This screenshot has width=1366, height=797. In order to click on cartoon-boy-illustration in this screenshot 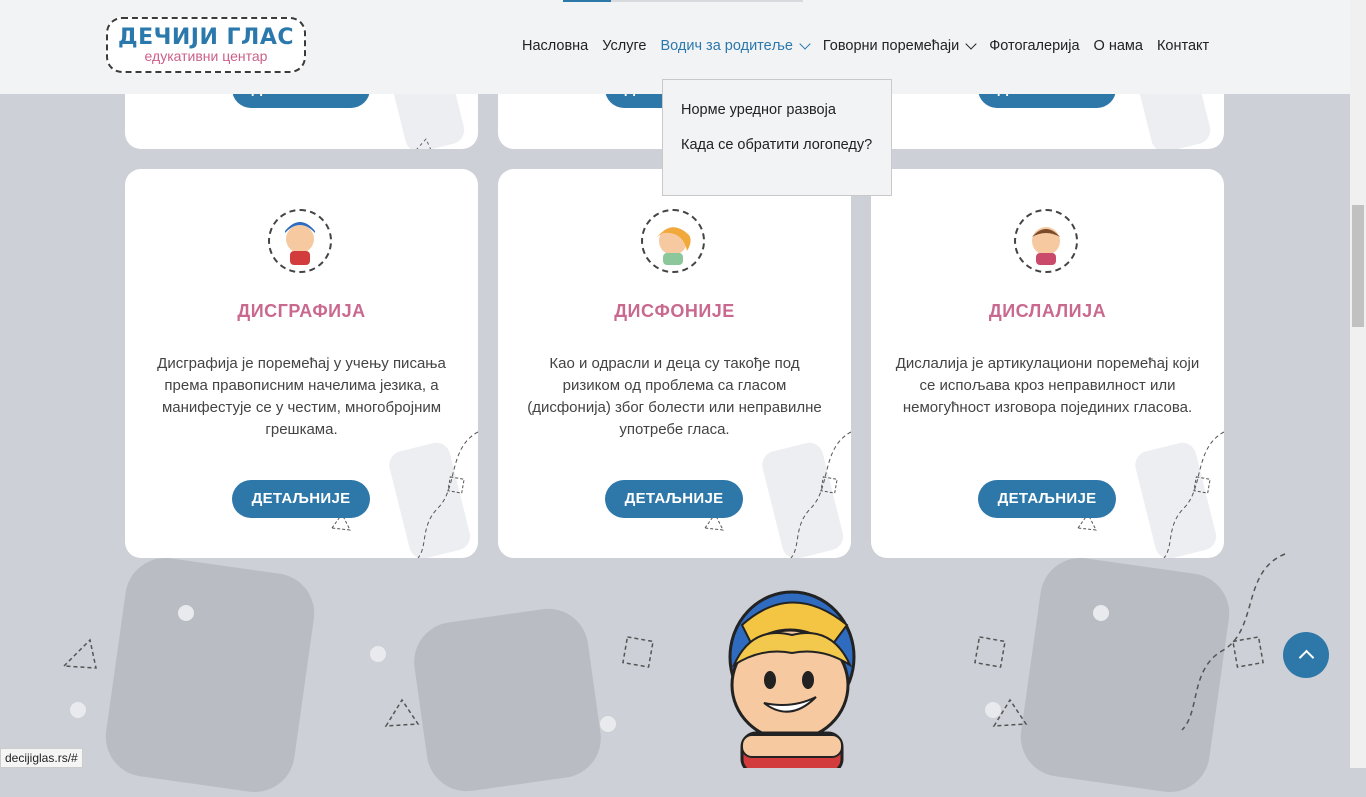, I will do `click(792, 679)`.